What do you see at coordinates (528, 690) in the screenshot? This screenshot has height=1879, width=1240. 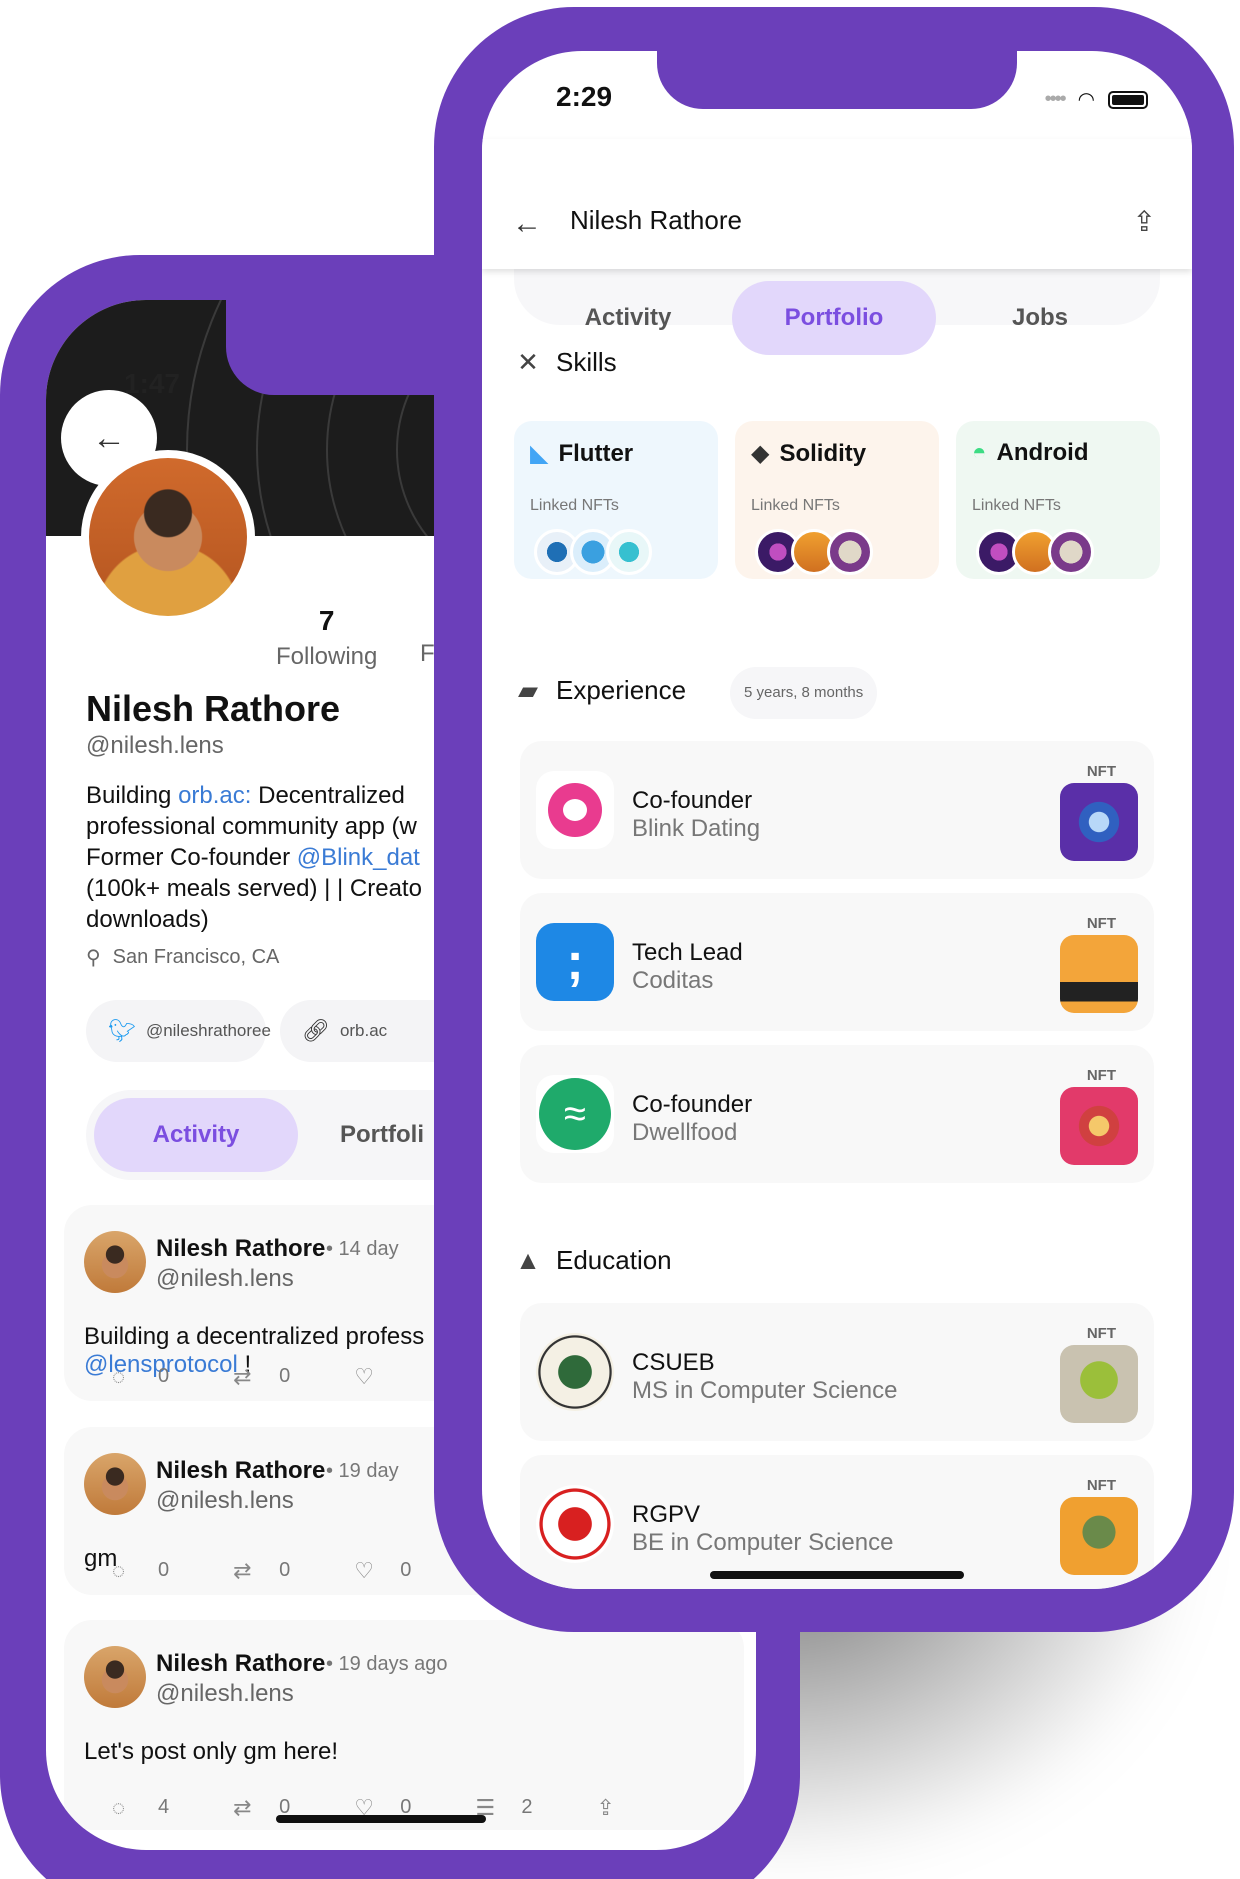 I see `briefcase-icon: ▰` at bounding box center [528, 690].